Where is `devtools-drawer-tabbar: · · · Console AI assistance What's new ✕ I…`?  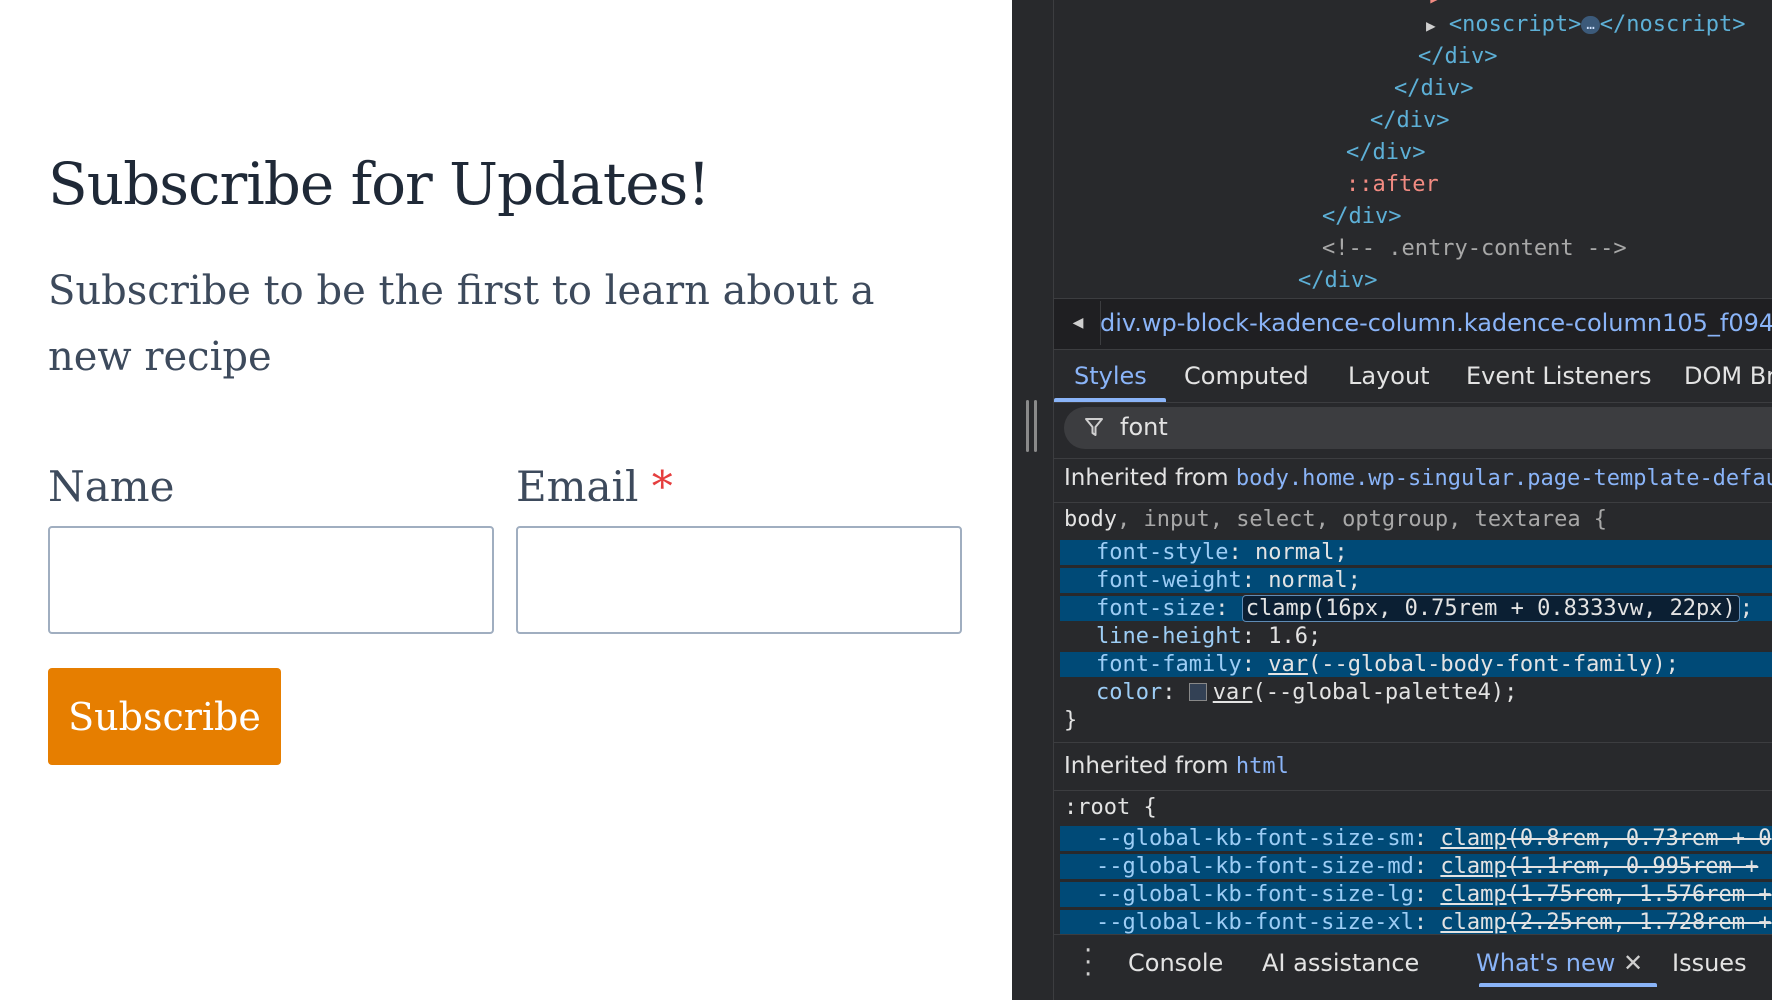
devtools-drawer-tabbar: · · · Console AI assistance What's new ✕ I… is located at coordinates (1413, 967).